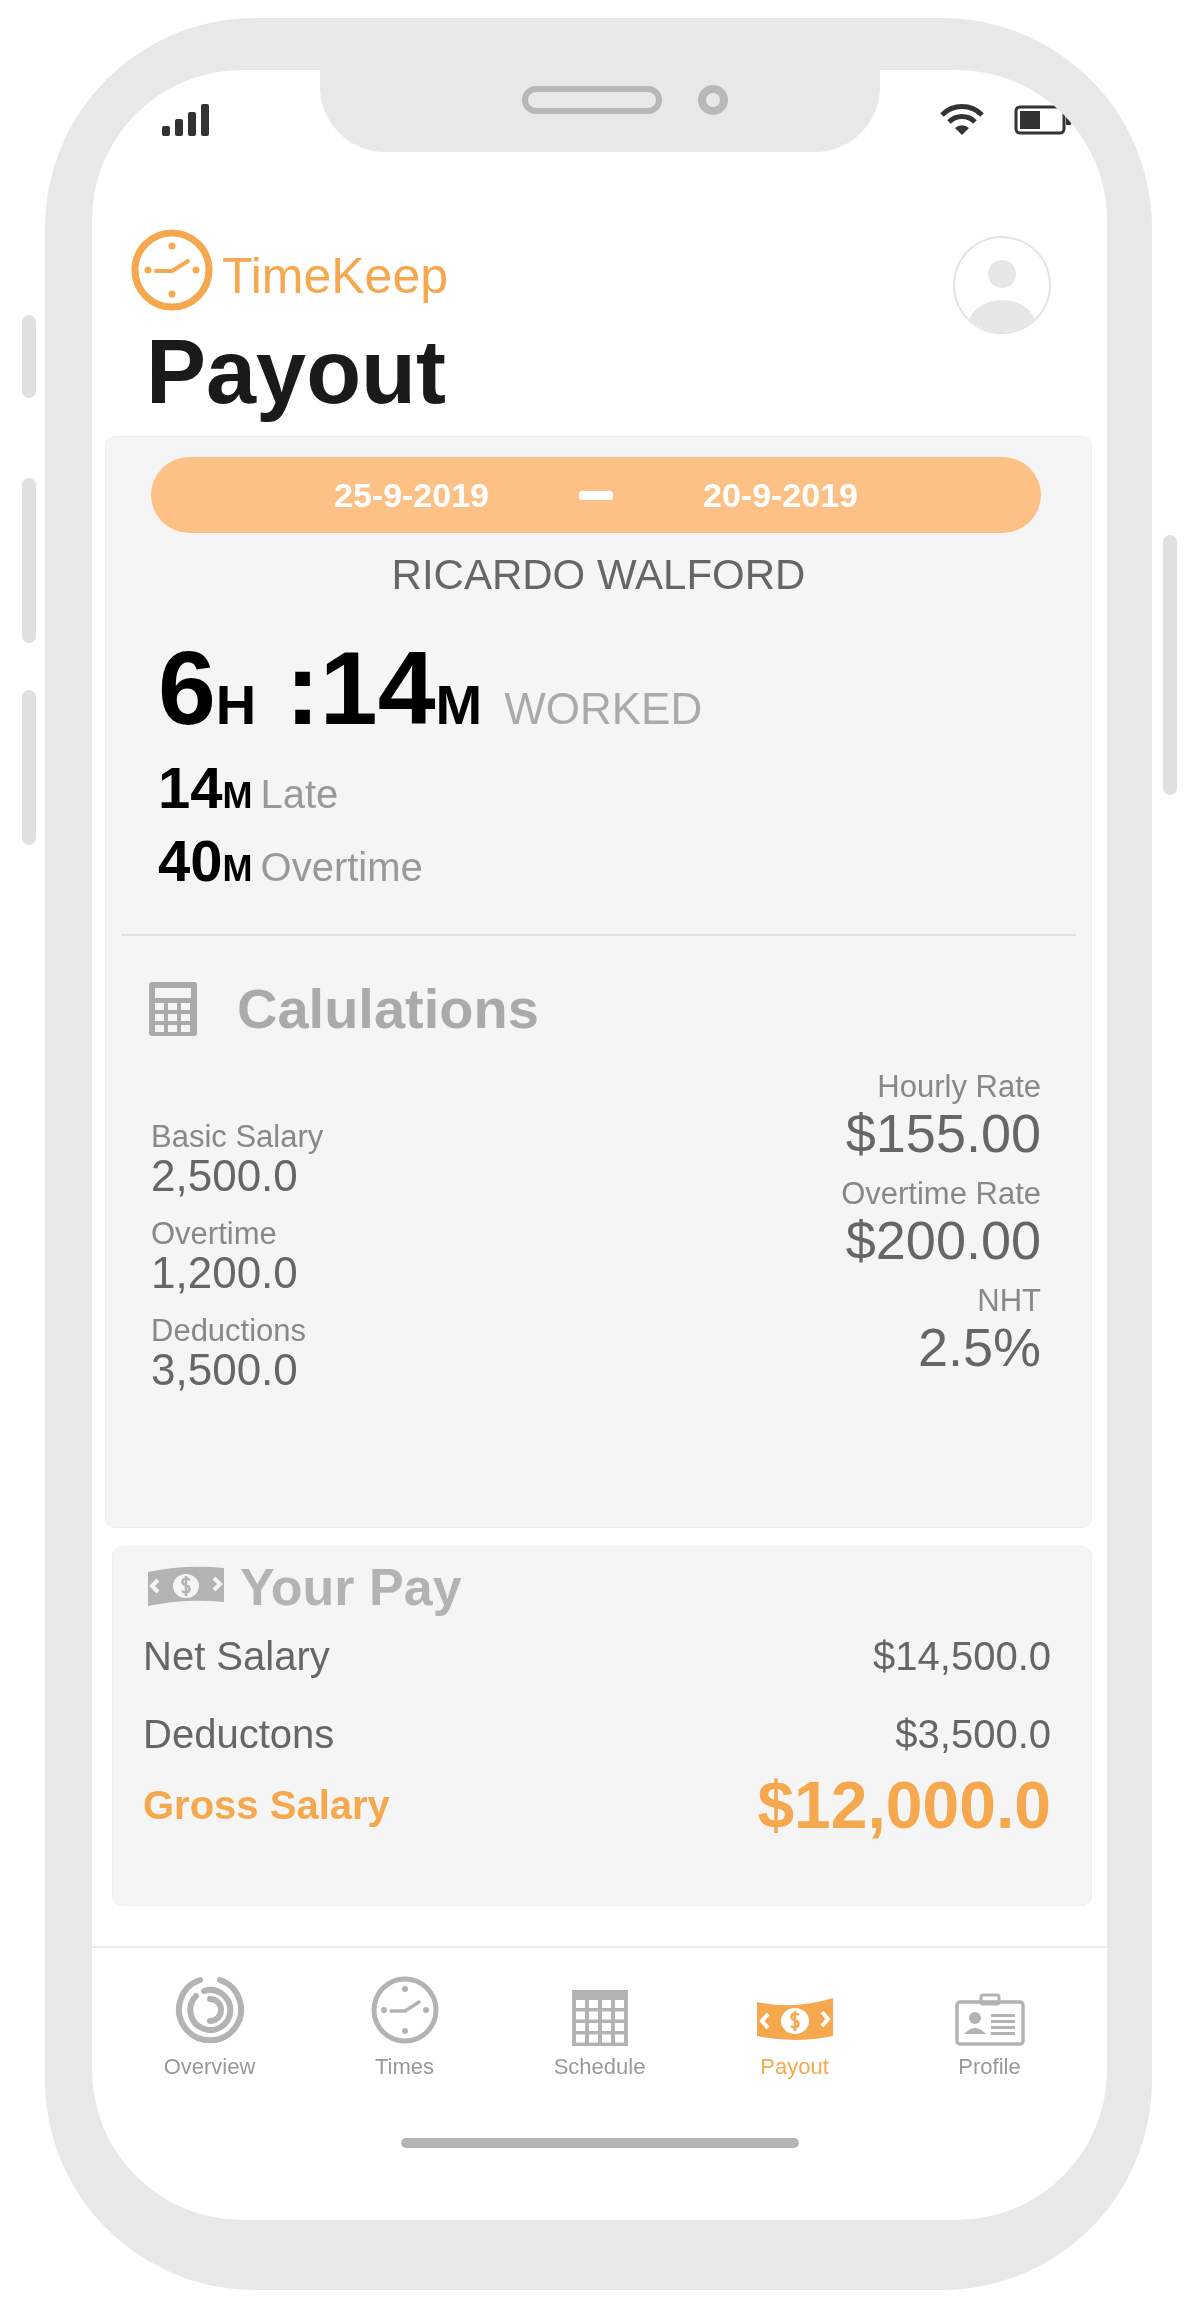  I want to click on avatar-icon, so click(1002, 285).